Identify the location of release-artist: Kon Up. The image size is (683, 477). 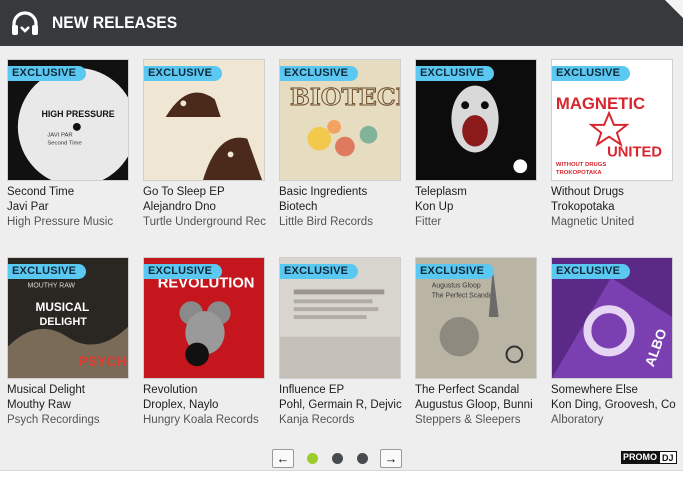
(479, 207).